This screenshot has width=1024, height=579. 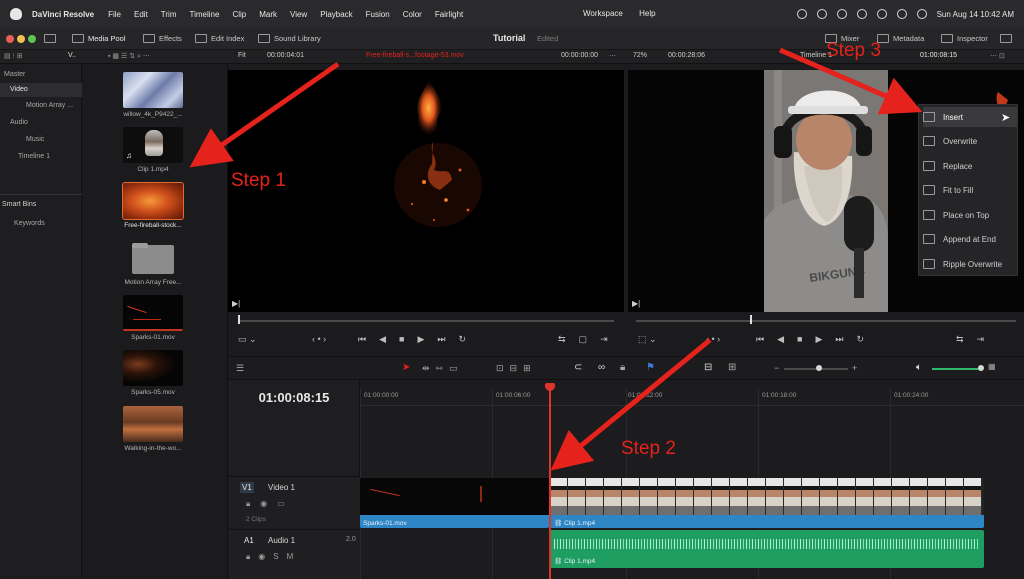 I want to click on menu-help: Help, so click(x=647, y=13).